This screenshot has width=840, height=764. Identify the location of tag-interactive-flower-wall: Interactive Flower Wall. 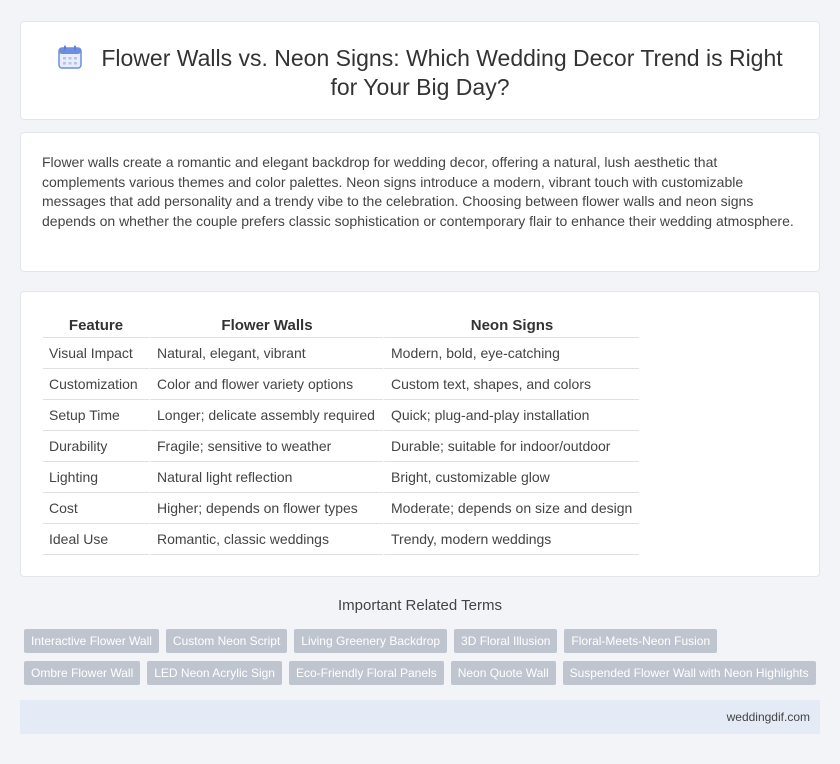
(91, 641).